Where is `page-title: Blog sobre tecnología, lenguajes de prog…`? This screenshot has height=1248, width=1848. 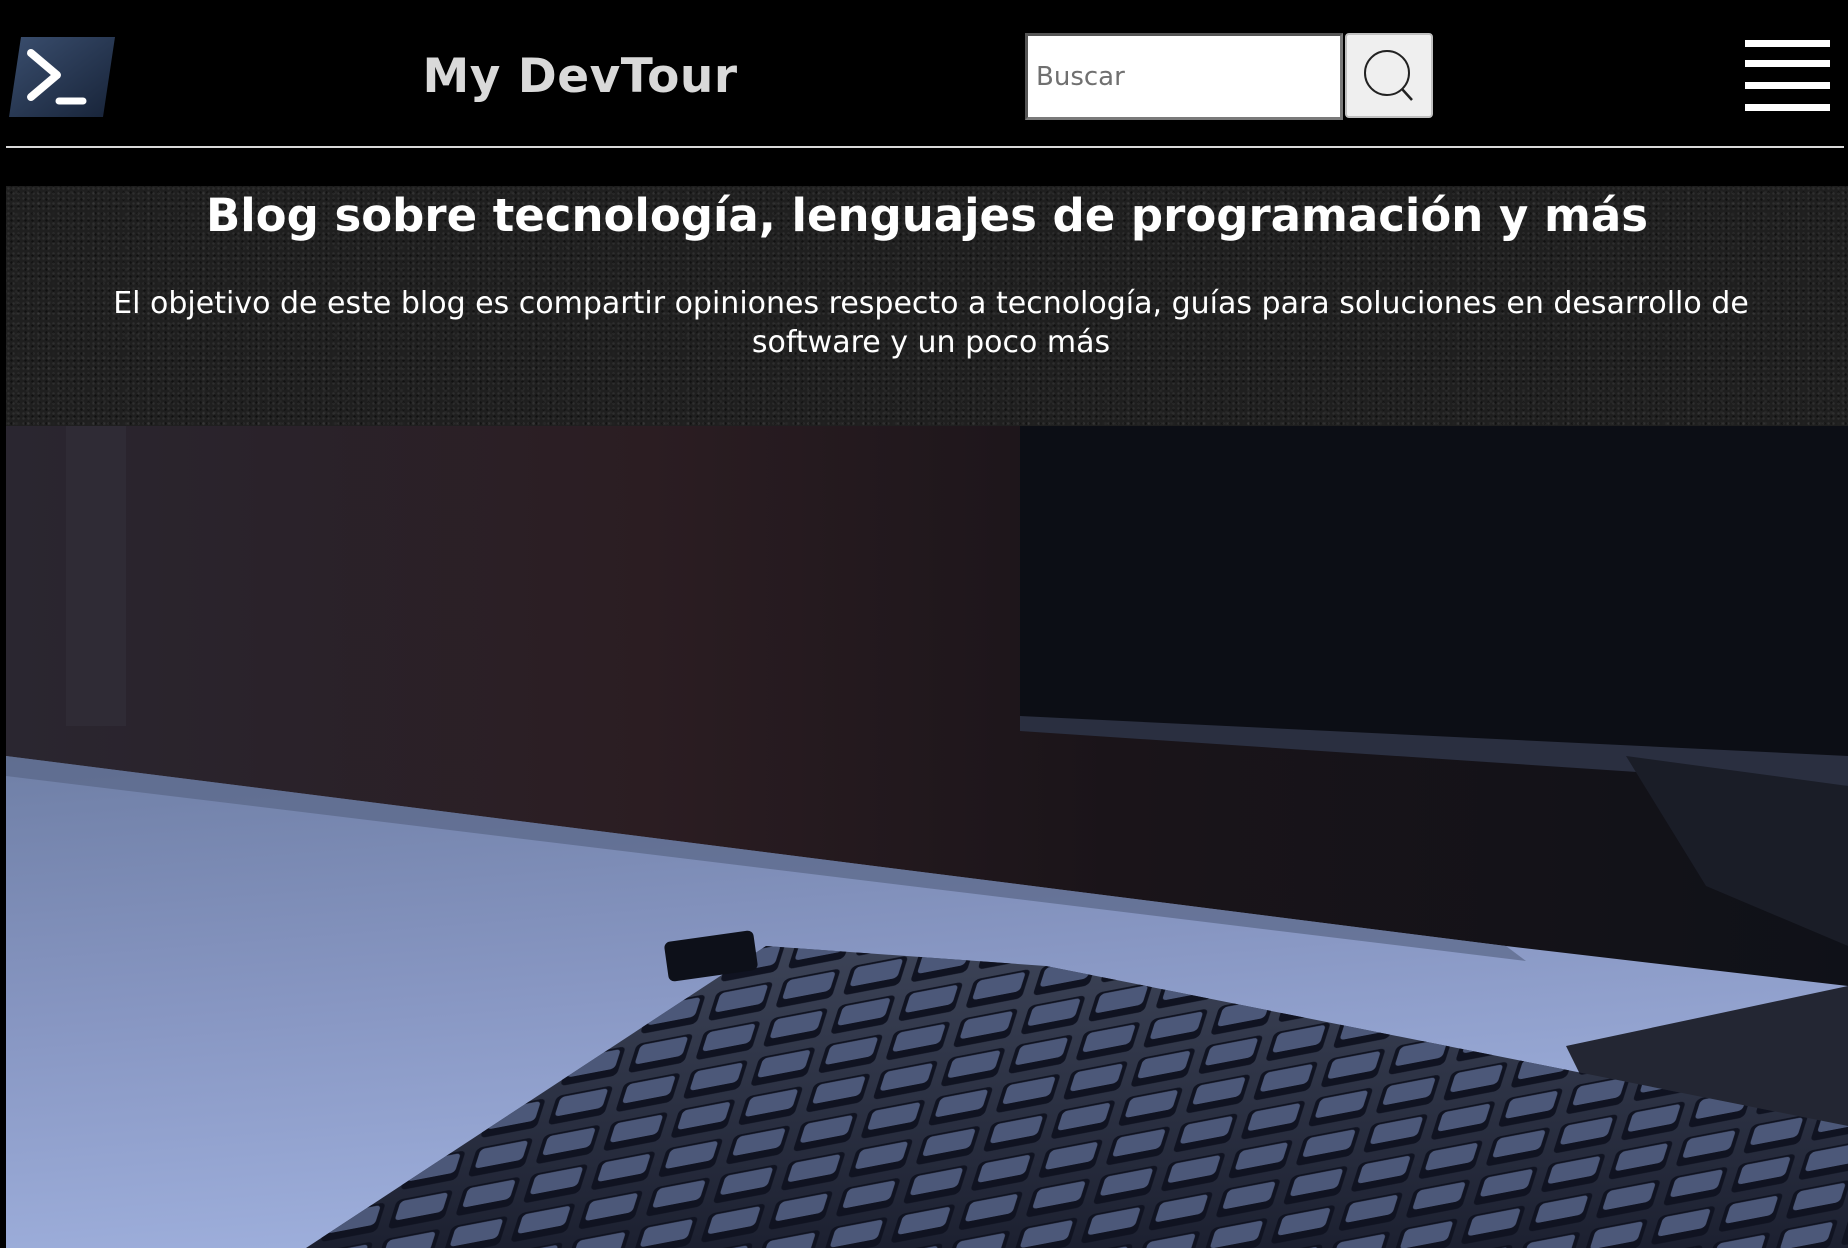
page-title: Blog sobre tecnología, lenguajes de prog… is located at coordinates (927, 215).